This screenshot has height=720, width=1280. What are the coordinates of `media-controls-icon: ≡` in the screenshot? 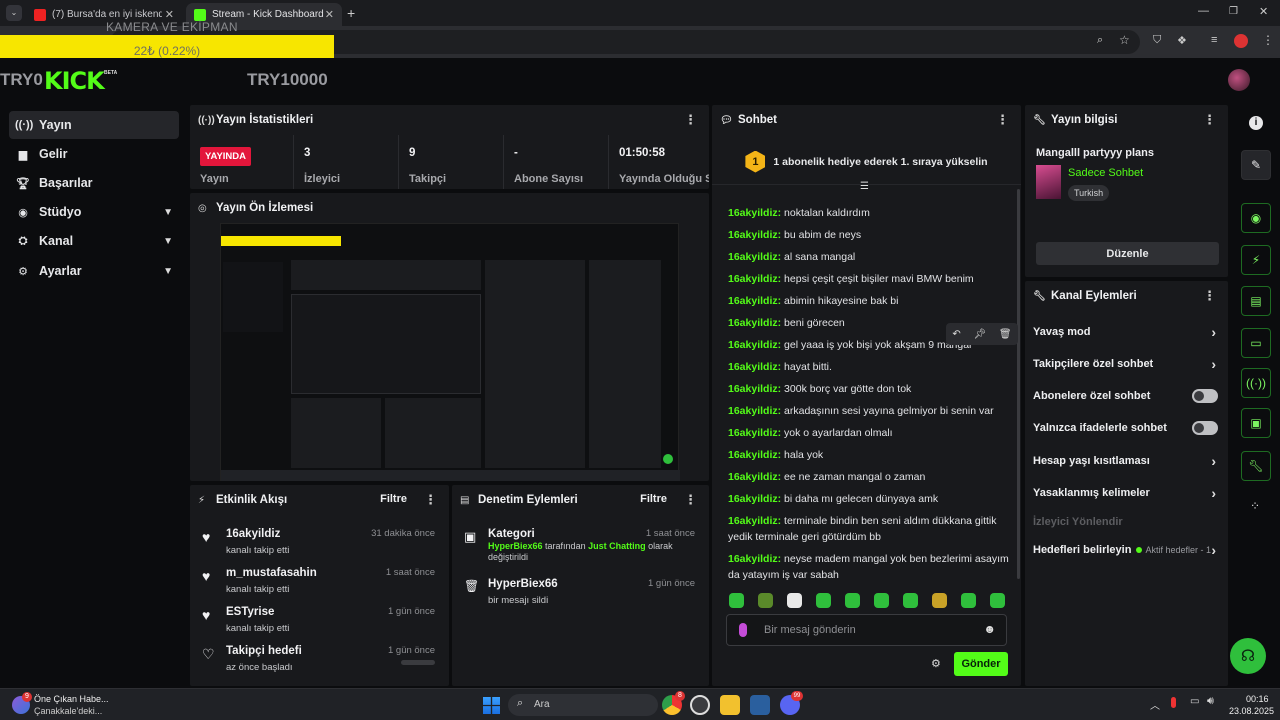 It's located at (1214, 40).